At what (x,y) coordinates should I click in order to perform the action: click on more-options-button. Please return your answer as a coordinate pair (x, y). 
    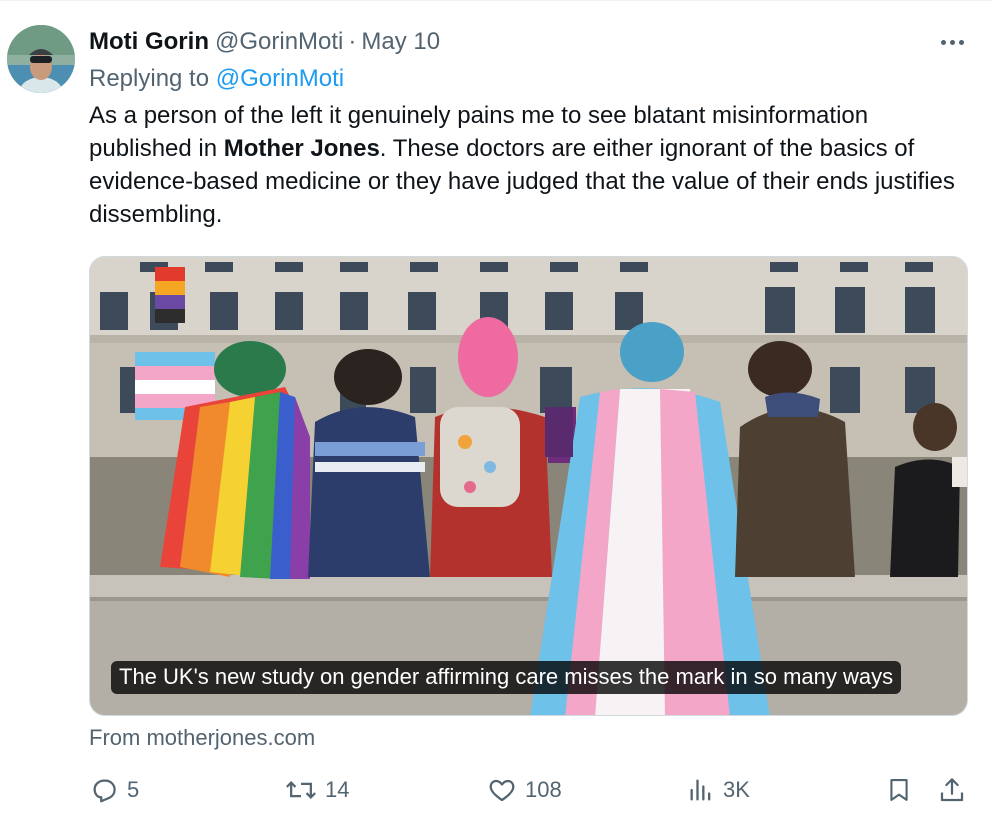
    Looking at the image, I should click on (952, 42).